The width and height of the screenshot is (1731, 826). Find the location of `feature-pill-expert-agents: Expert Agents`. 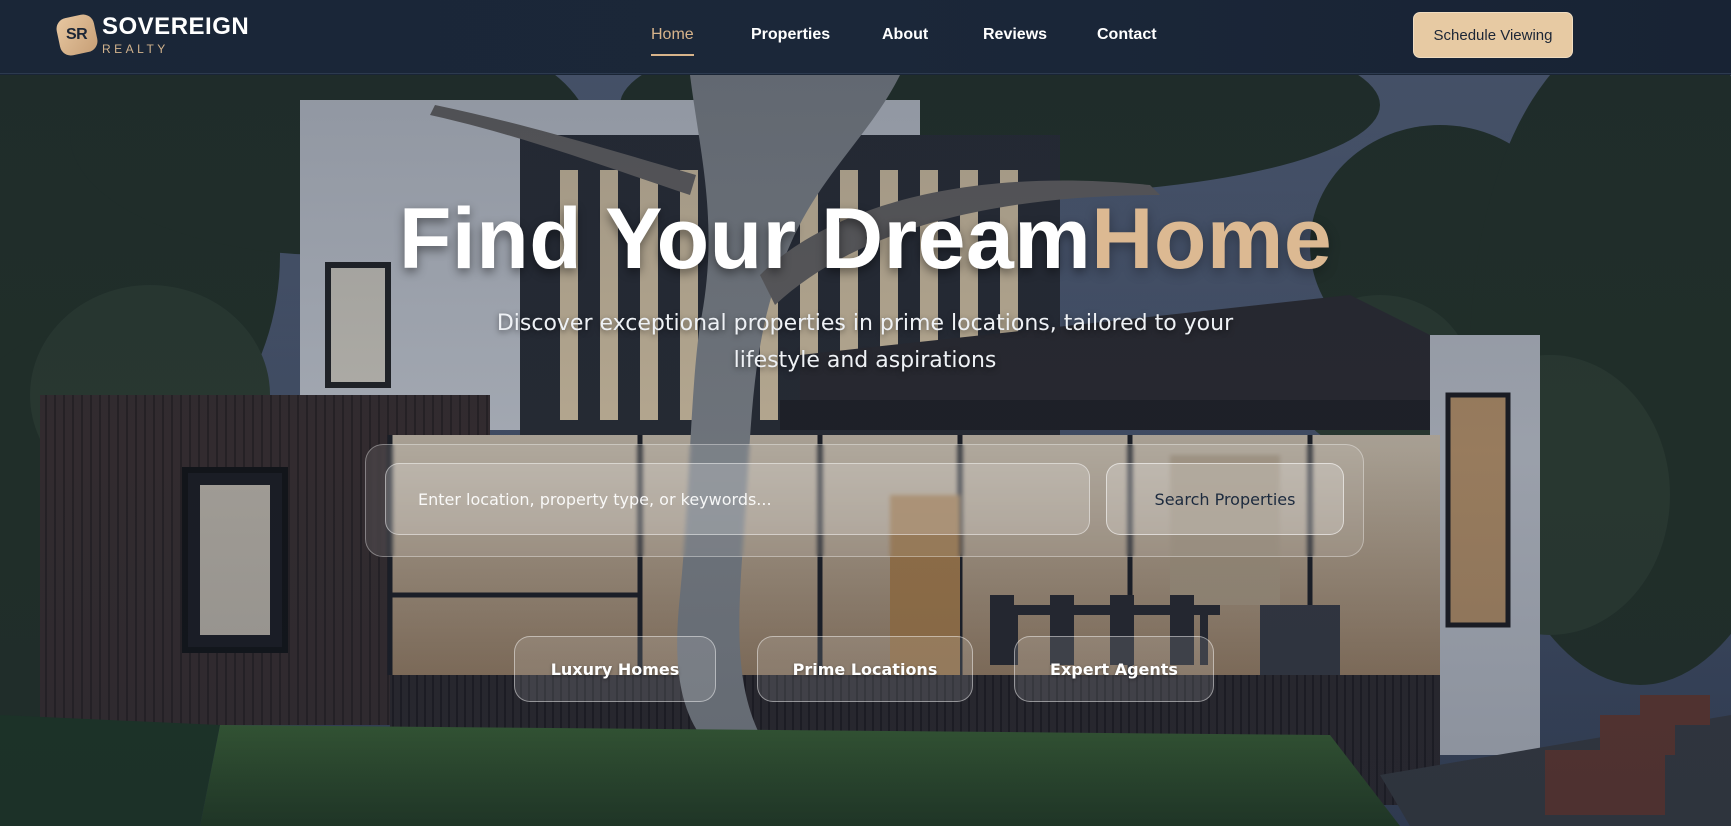

feature-pill-expert-agents: Expert Agents is located at coordinates (1114, 669).